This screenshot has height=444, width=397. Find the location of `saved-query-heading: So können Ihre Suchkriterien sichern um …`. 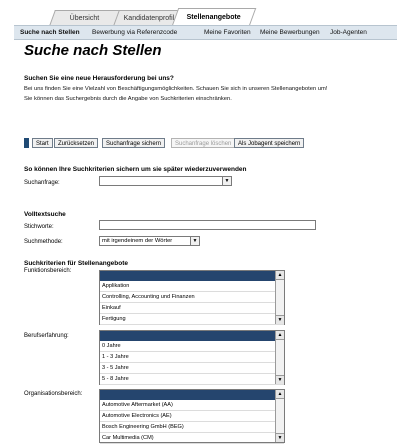

saved-query-heading: So können Ihre Suchkriterien sichern um … is located at coordinates (135, 169).